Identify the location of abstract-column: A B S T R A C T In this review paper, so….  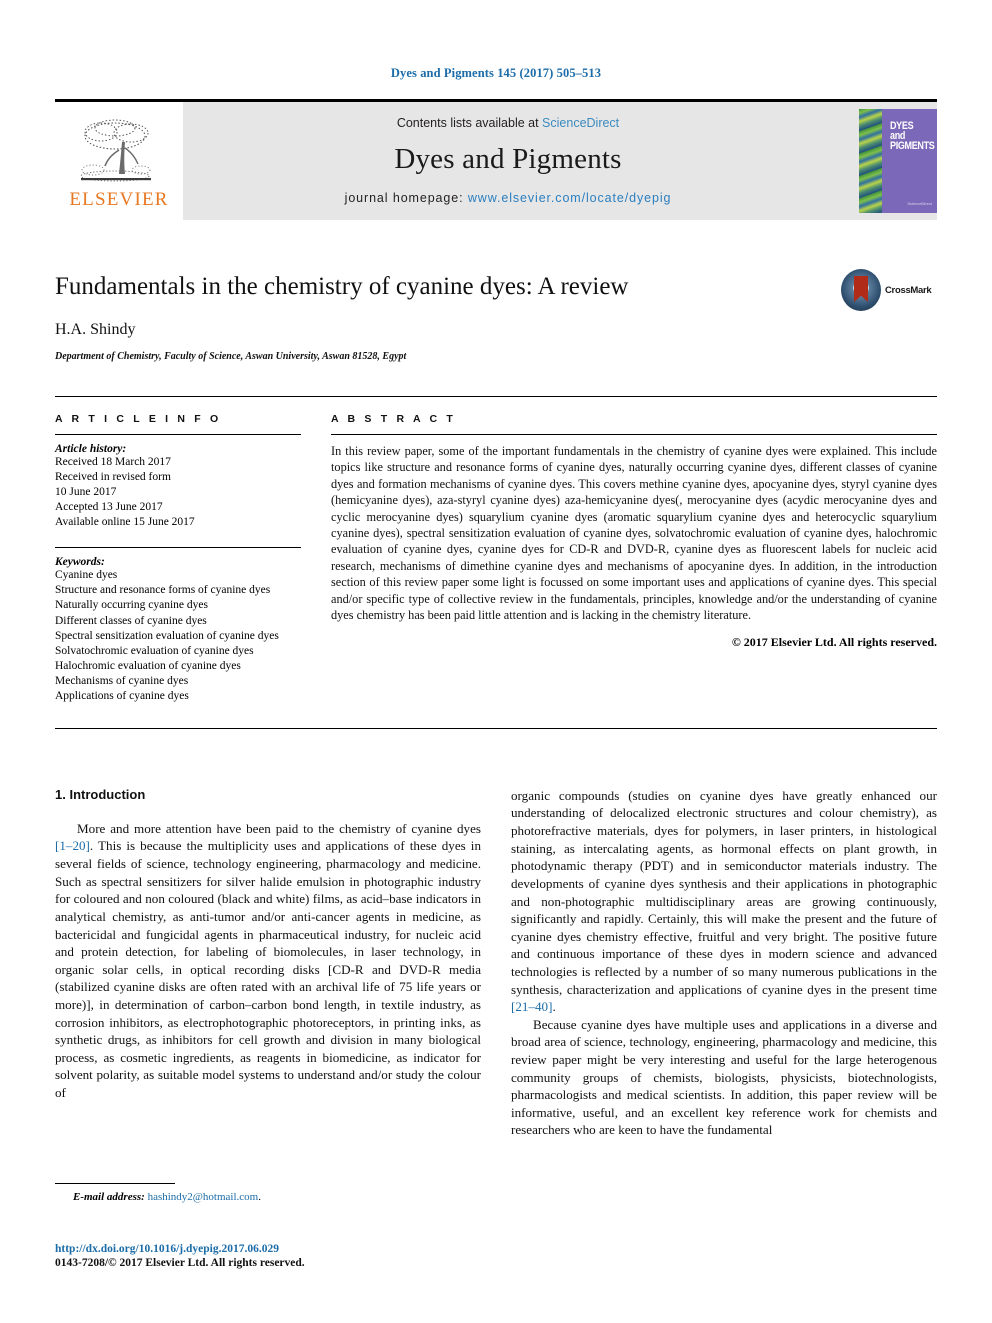
(634, 558).